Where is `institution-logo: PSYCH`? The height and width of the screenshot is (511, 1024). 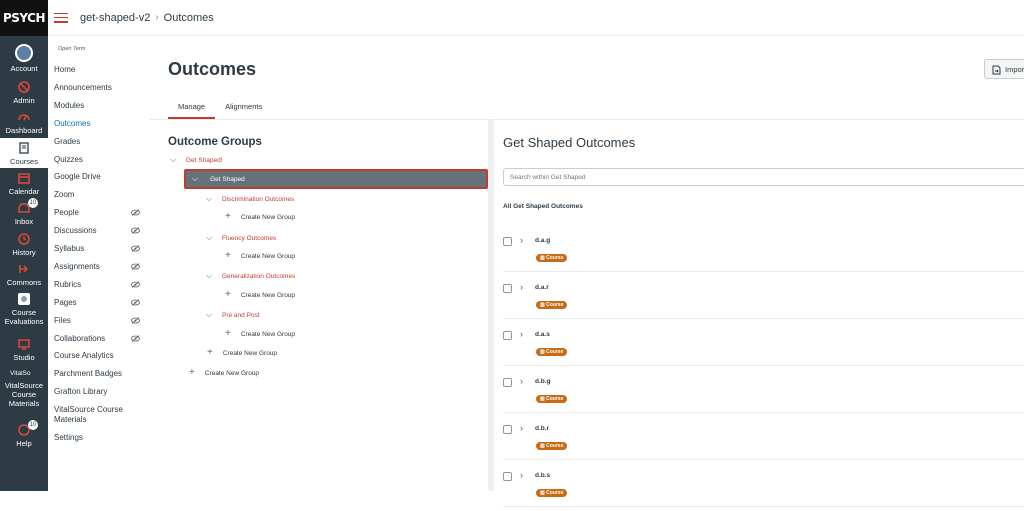
institution-logo: PSYCH is located at coordinates (24, 18).